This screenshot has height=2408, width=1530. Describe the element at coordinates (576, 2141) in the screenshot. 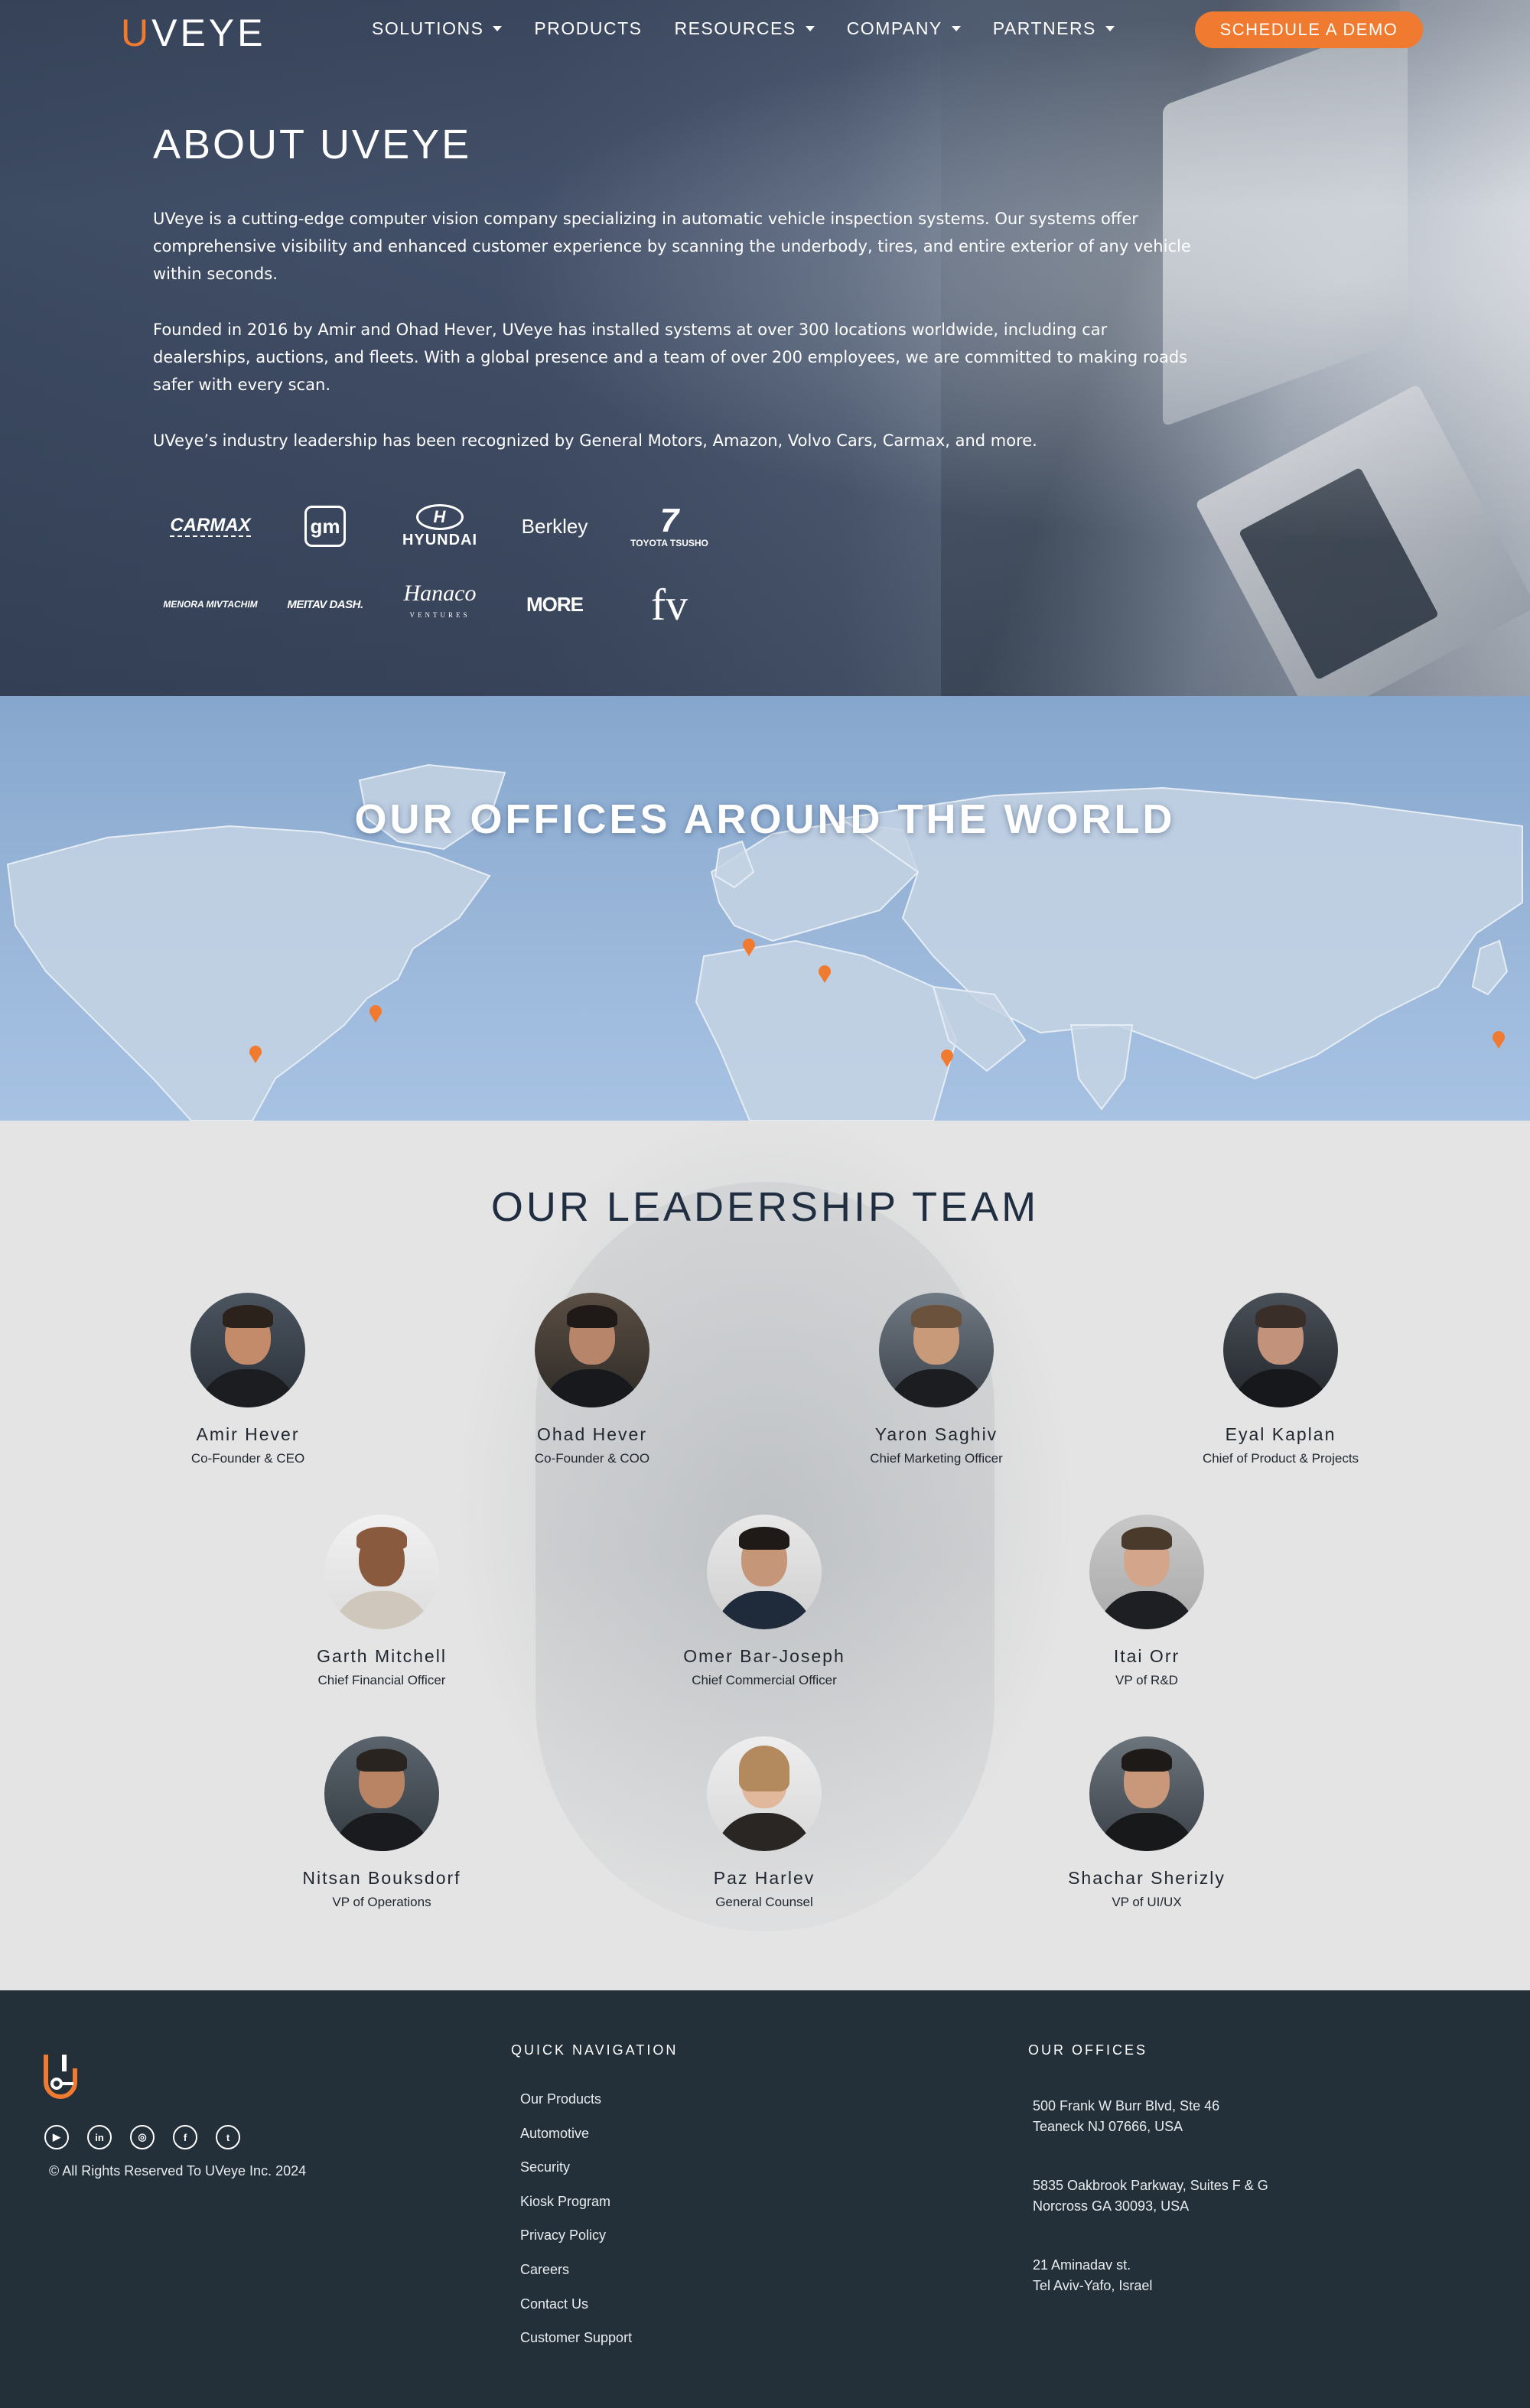

I see `footer-link-automotive: Automotive` at that location.